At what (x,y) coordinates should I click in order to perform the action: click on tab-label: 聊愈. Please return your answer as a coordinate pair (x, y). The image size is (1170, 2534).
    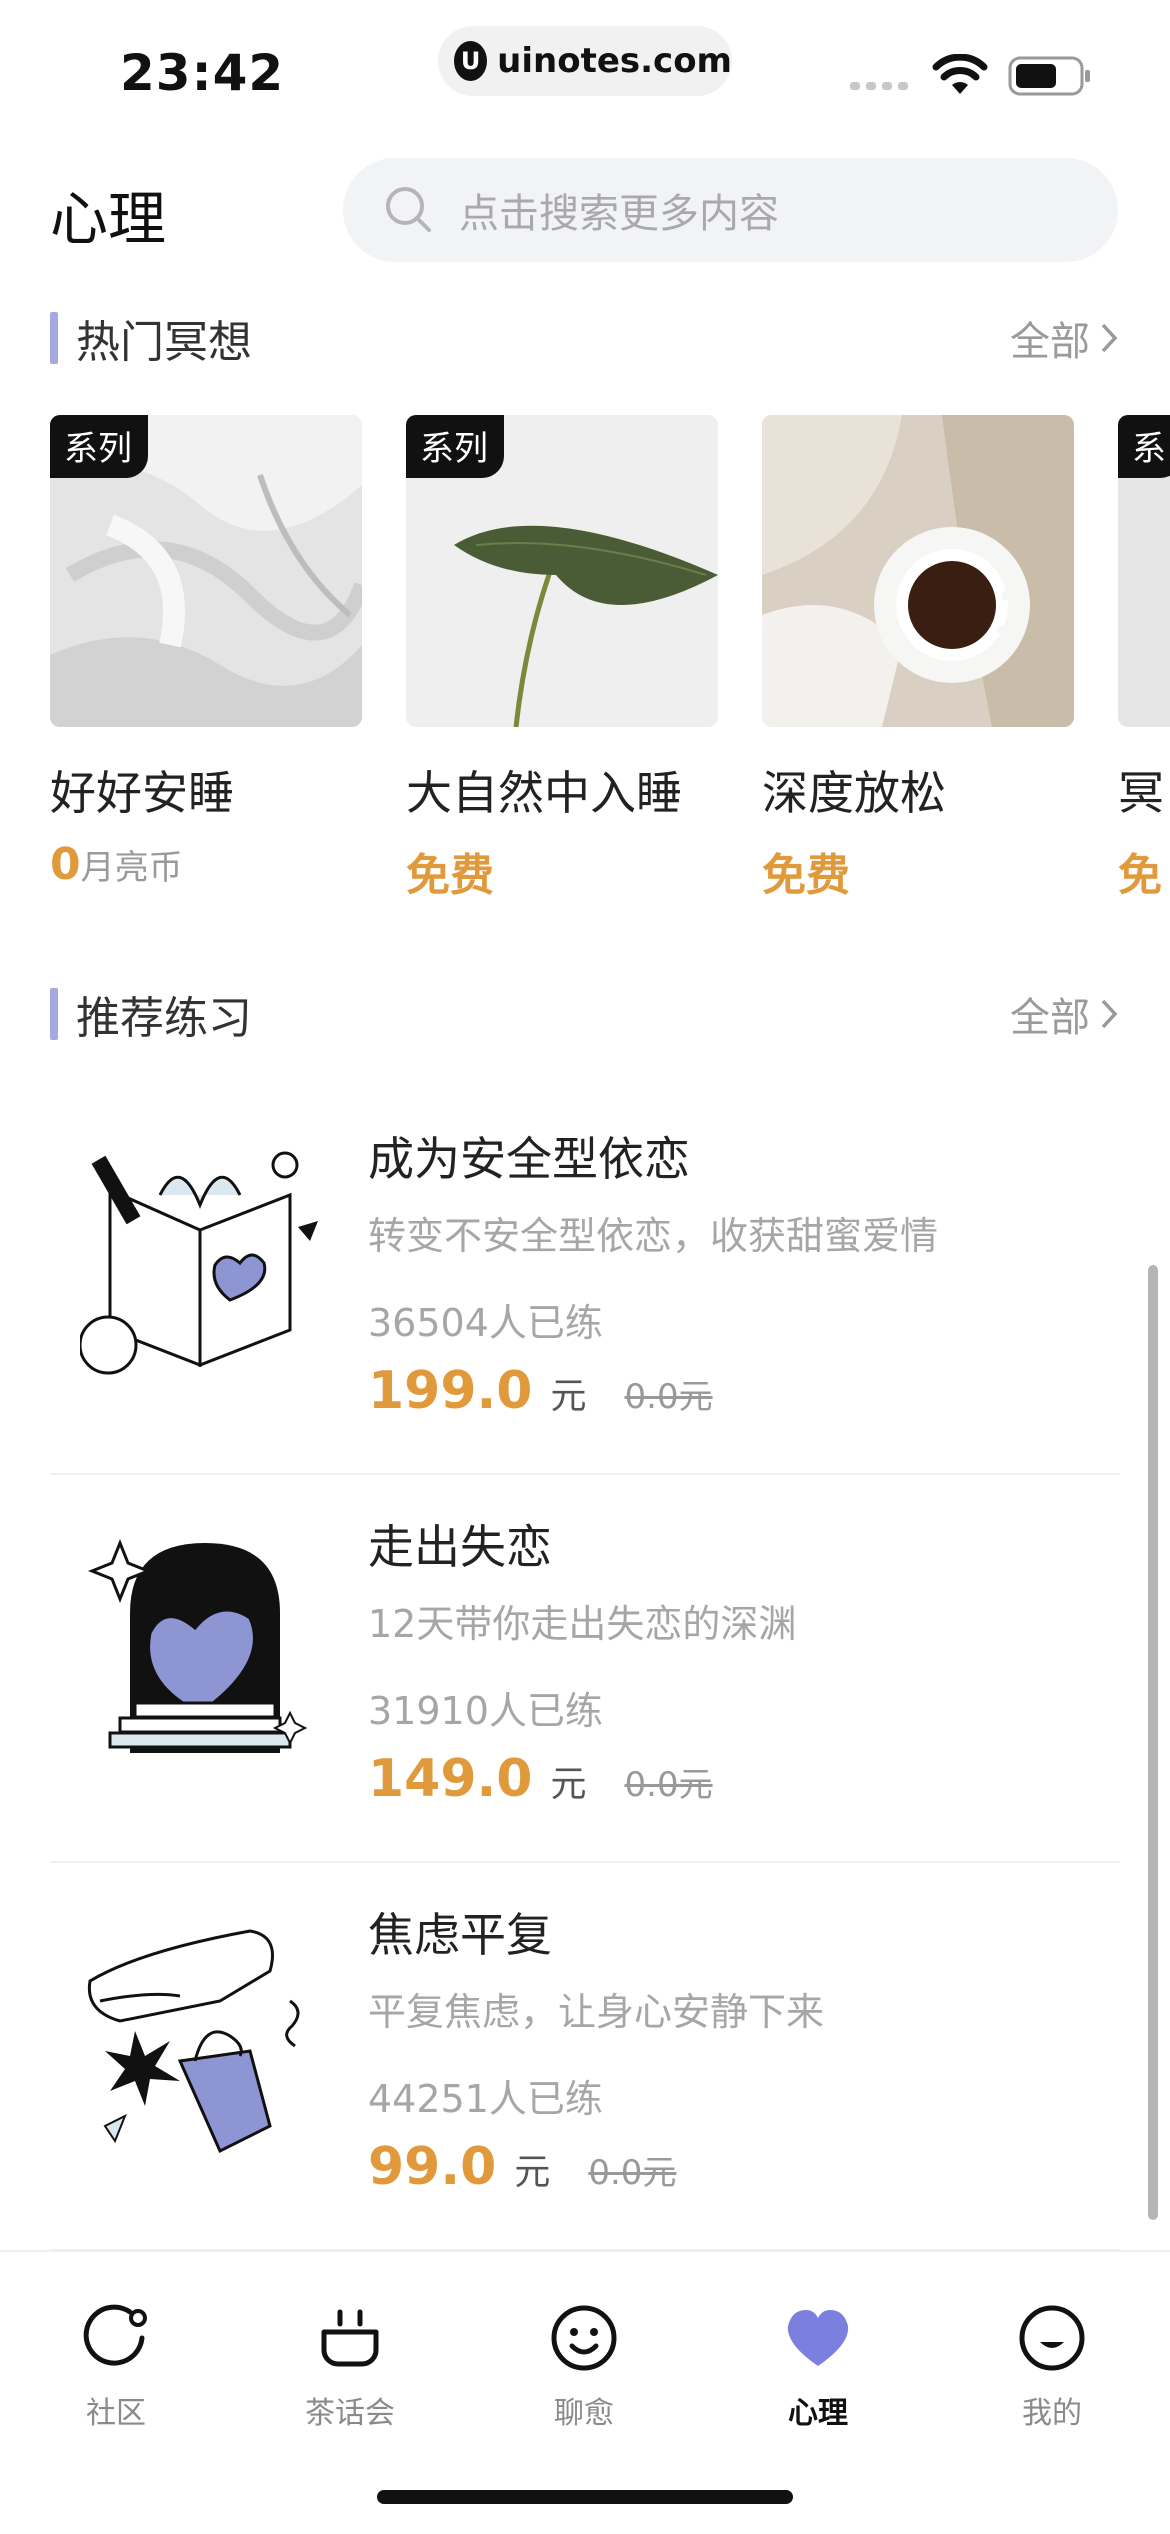
    Looking at the image, I should click on (584, 2413).